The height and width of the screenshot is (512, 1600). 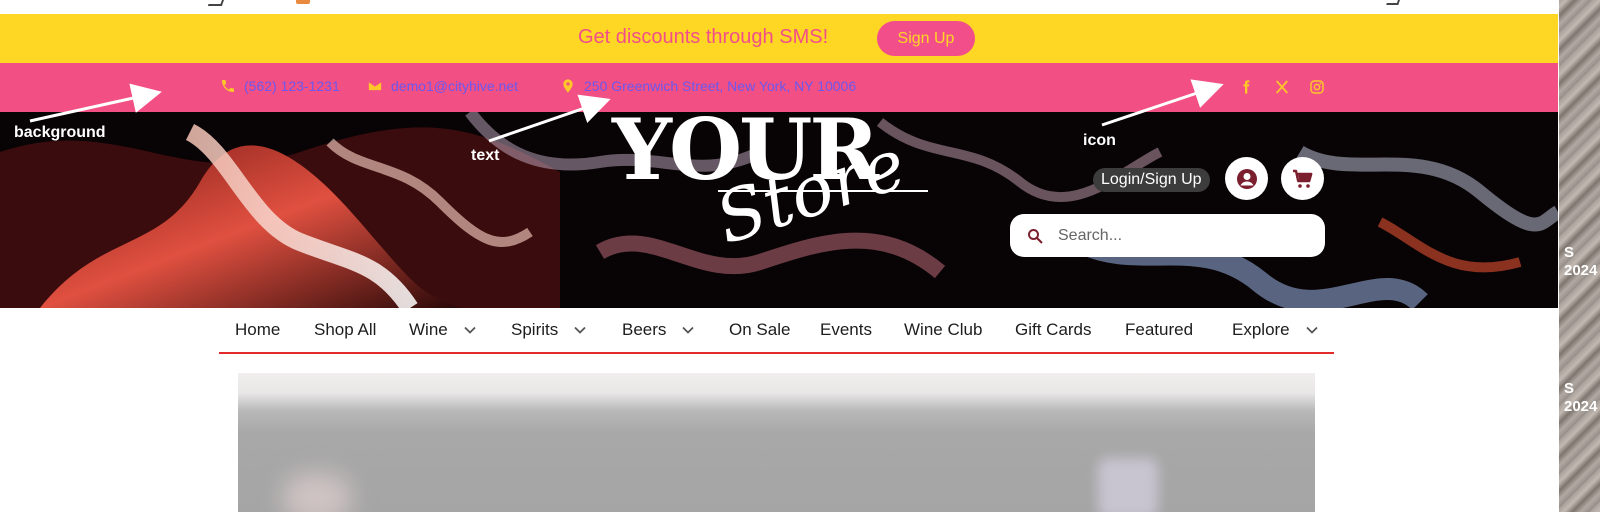 What do you see at coordinates (292, 86) in the screenshot?
I see `contact-phone-text: (562) 123-1231` at bounding box center [292, 86].